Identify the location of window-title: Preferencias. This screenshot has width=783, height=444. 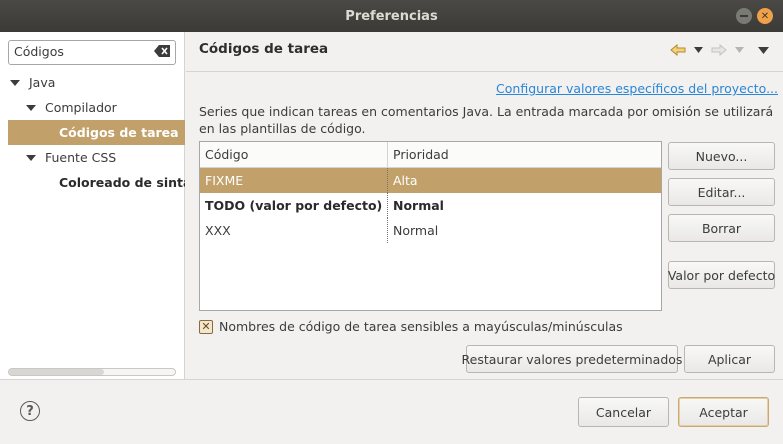
(391, 16).